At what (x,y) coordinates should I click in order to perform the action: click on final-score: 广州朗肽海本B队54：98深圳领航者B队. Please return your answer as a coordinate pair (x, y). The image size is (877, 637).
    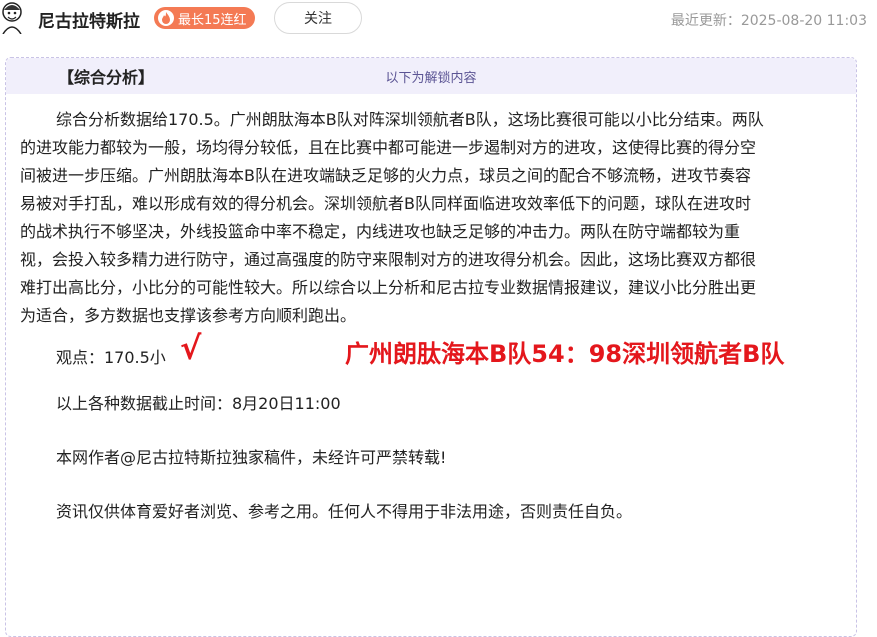
    Looking at the image, I should click on (565, 354).